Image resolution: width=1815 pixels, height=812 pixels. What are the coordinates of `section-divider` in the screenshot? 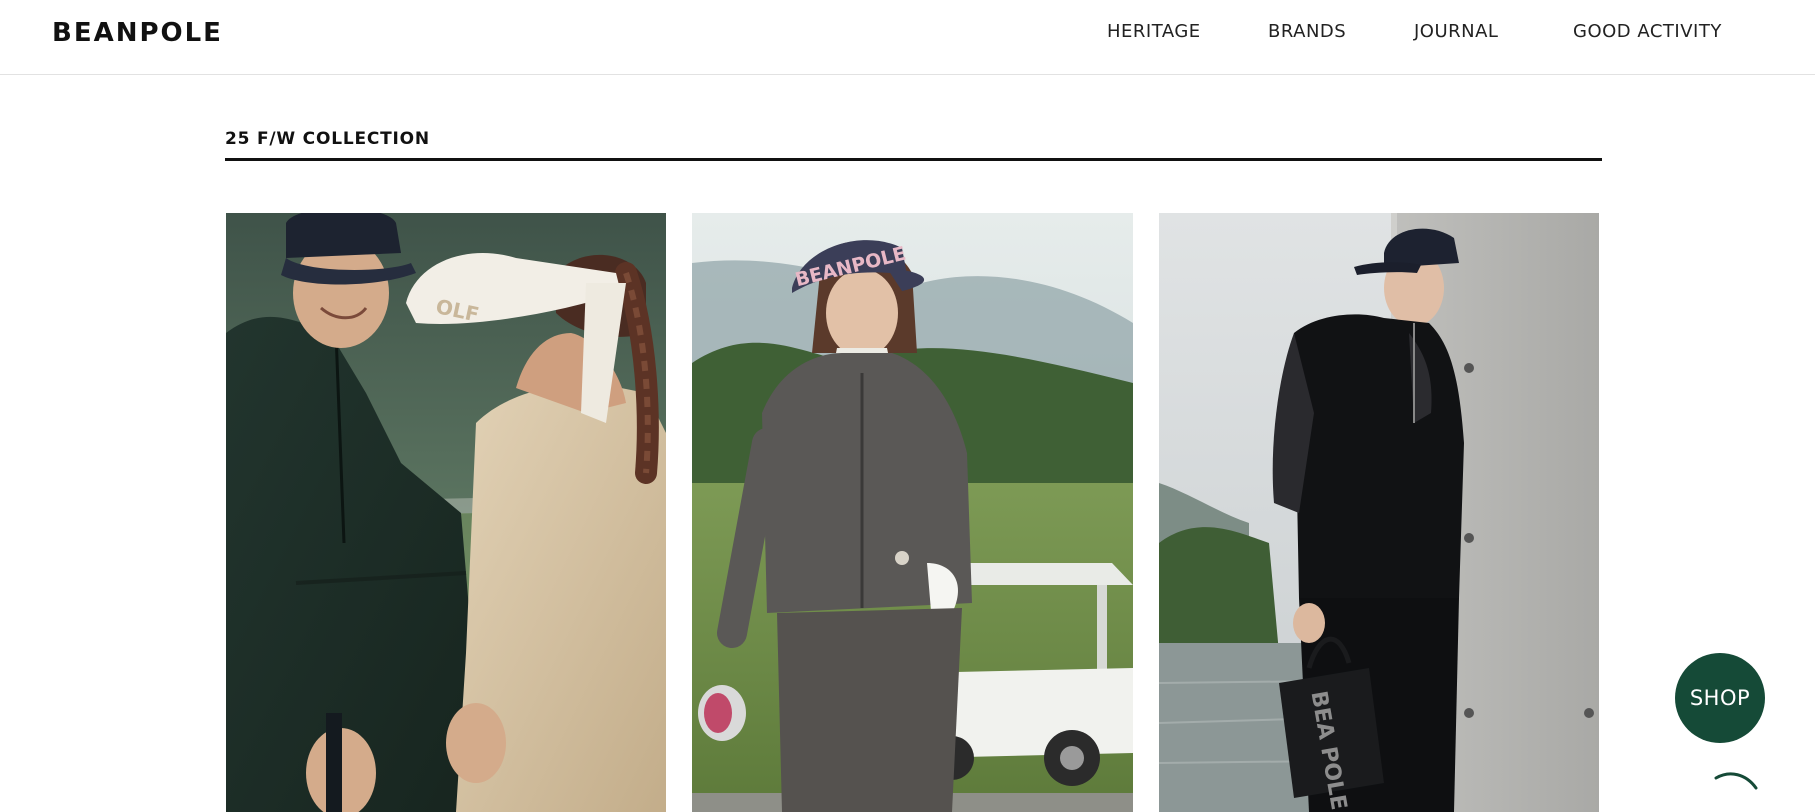 It's located at (913, 159).